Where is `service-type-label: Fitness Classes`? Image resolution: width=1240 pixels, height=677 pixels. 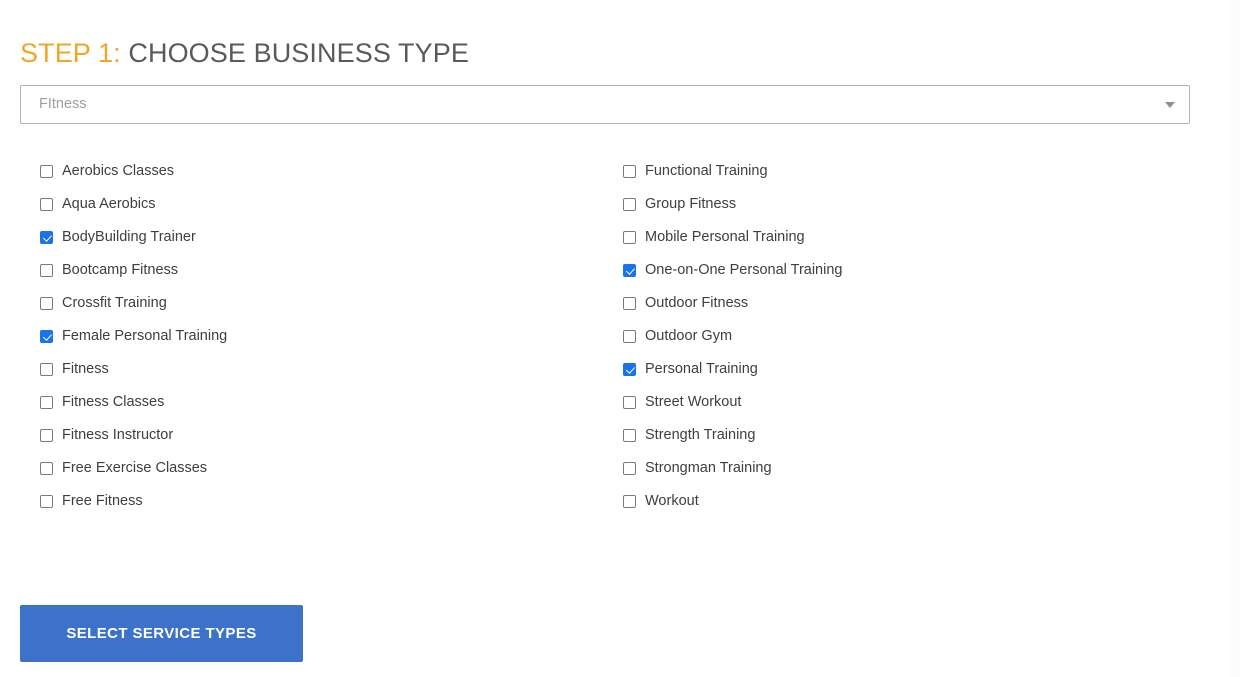
service-type-label: Fitness Classes is located at coordinates (113, 402).